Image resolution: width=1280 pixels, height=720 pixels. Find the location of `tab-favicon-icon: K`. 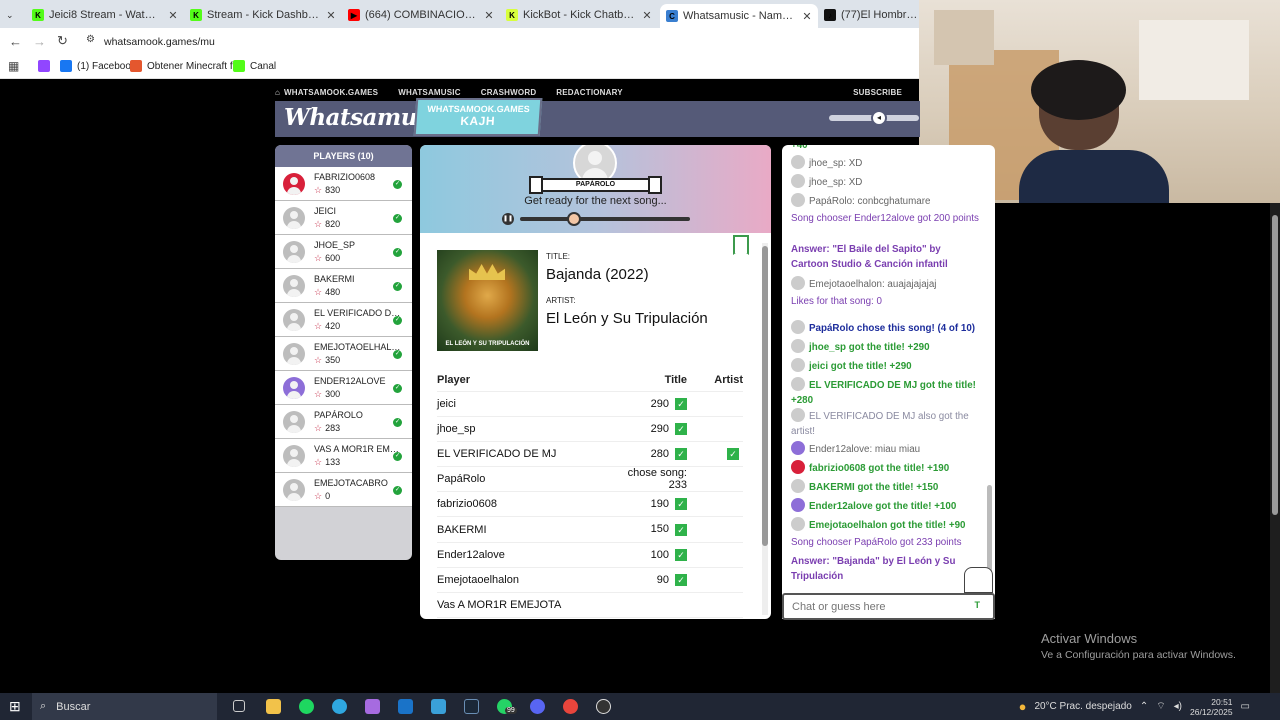

tab-favicon-icon: K is located at coordinates (512, 15).